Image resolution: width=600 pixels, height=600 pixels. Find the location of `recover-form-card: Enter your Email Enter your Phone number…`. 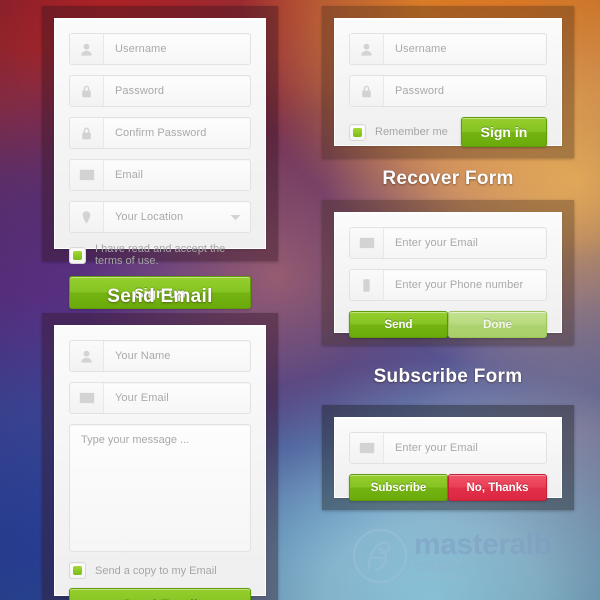

recover-form-card: Enter your Email Enter your Phone number… is located at coordinates (448, 275).